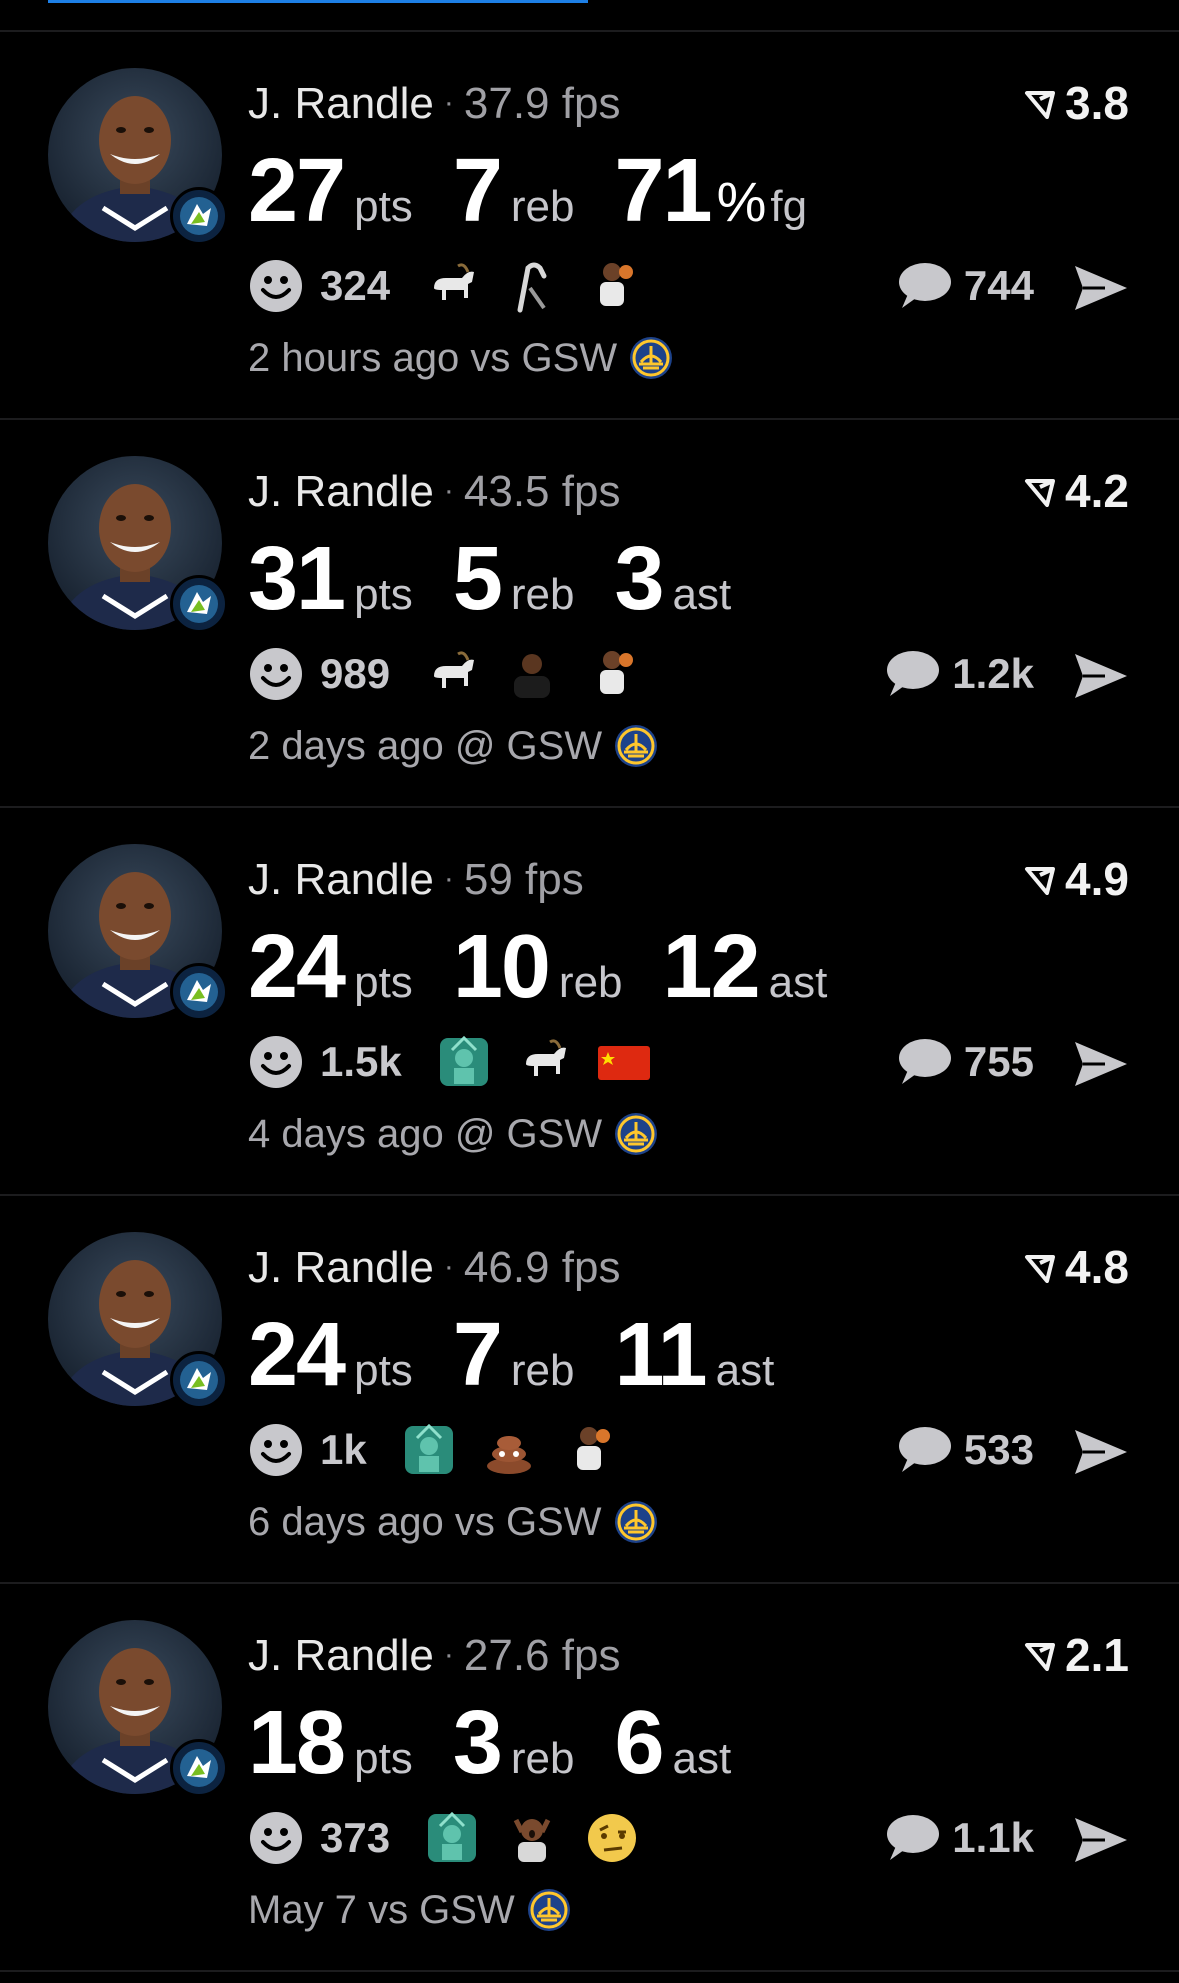 The width and height of the screenshot is (1179, 1983). What do you see at coordinates (509, 579) in the screenshot?
I see `stat-line: 31 pts 5 reb 3 ast` at bounding box center [509, 579].